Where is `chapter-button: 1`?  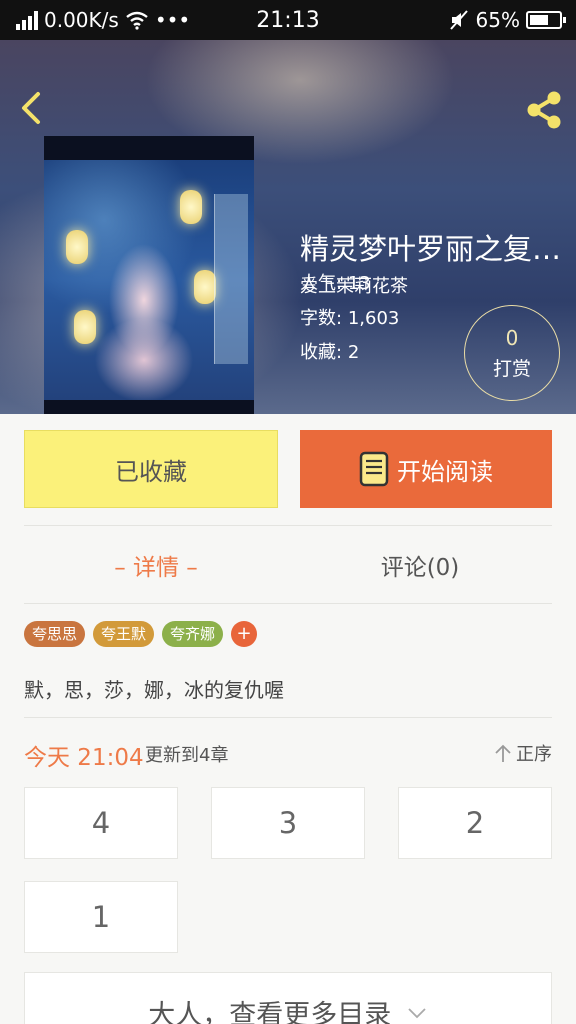 chapter-button: 1 is located at coordinates (101, 917).